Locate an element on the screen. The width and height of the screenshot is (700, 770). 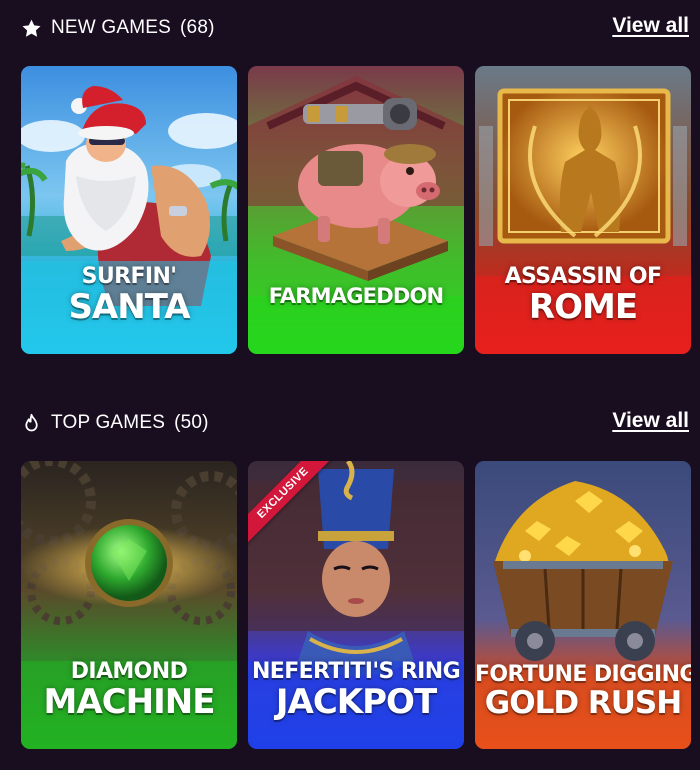
game-title: SURFIN' SANTA is located at coordinates (129, 295).